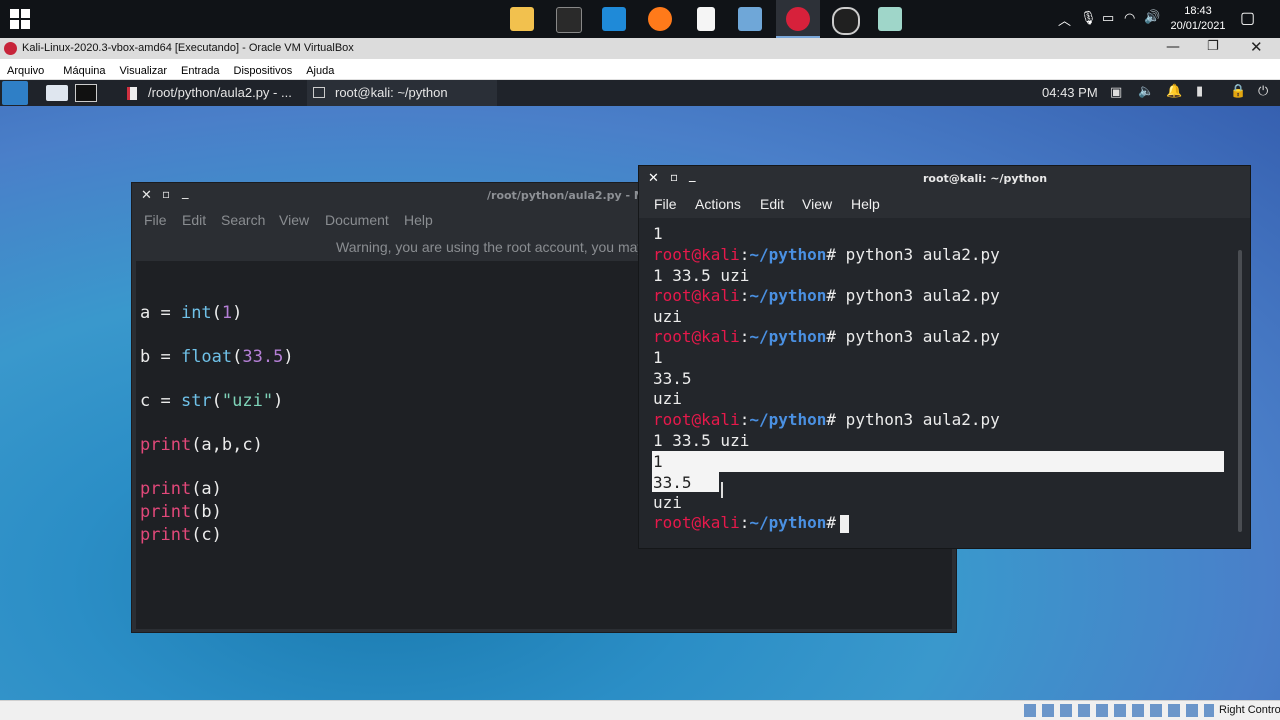 This screenshot has height=720, width=1280. What do you see at coordinates (846, 21) in the screenshot?
I see `obs-icon` at bounding box center [846, 21].